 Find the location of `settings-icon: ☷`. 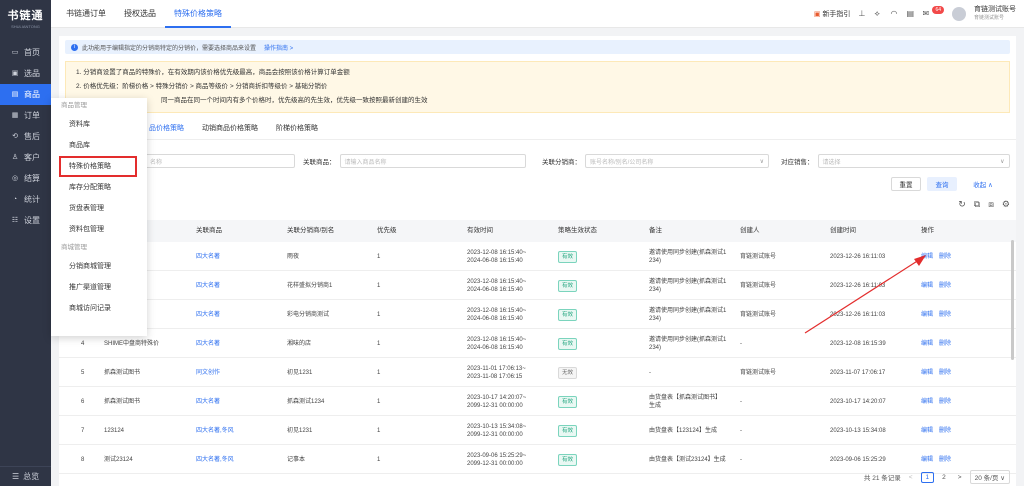

settings-icon: ☷ is located at coordinates (15, 220).